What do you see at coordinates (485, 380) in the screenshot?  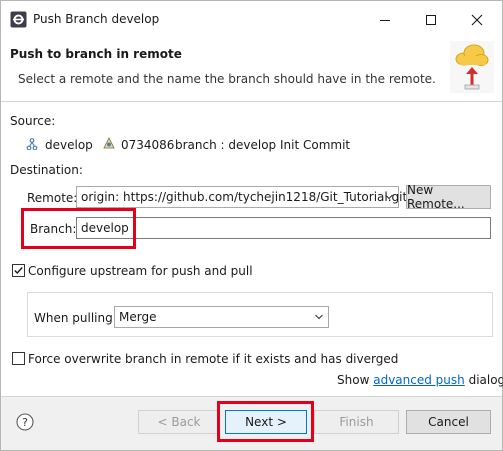 I see `advanced-suffix: dialog` at bounding box center [485, 380].